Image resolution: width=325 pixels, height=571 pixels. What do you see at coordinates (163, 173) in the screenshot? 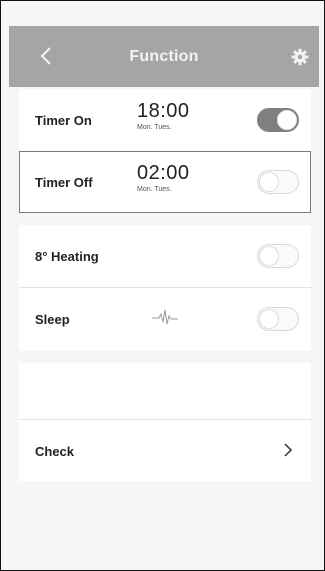
I see `timer-off-time: 02:00` at bounding box center [163, 173].